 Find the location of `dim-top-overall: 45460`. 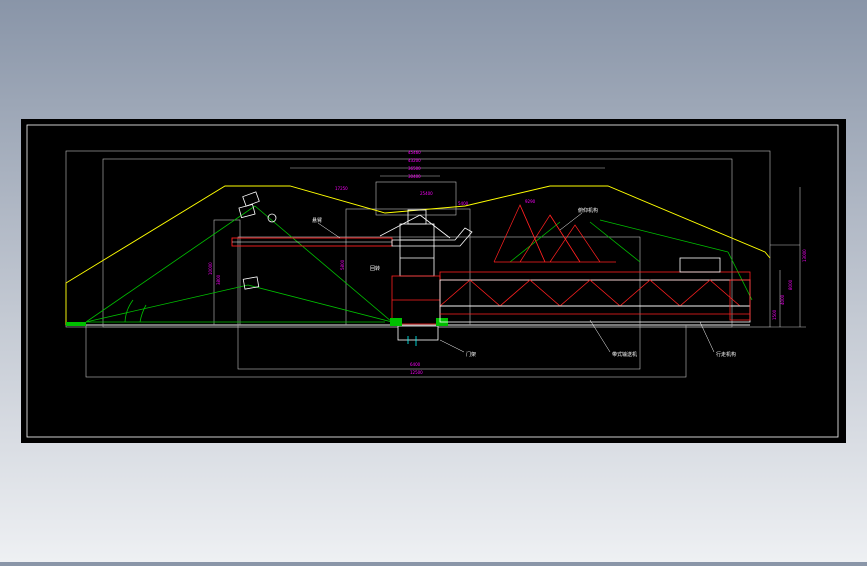

dim-top-overall: 45460 is located at coordinates (414, 152).